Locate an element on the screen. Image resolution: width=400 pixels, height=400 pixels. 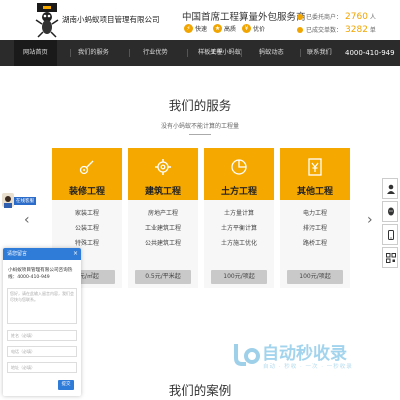
badge-quality: ★ 高质 is located at coordinates (224, 28).